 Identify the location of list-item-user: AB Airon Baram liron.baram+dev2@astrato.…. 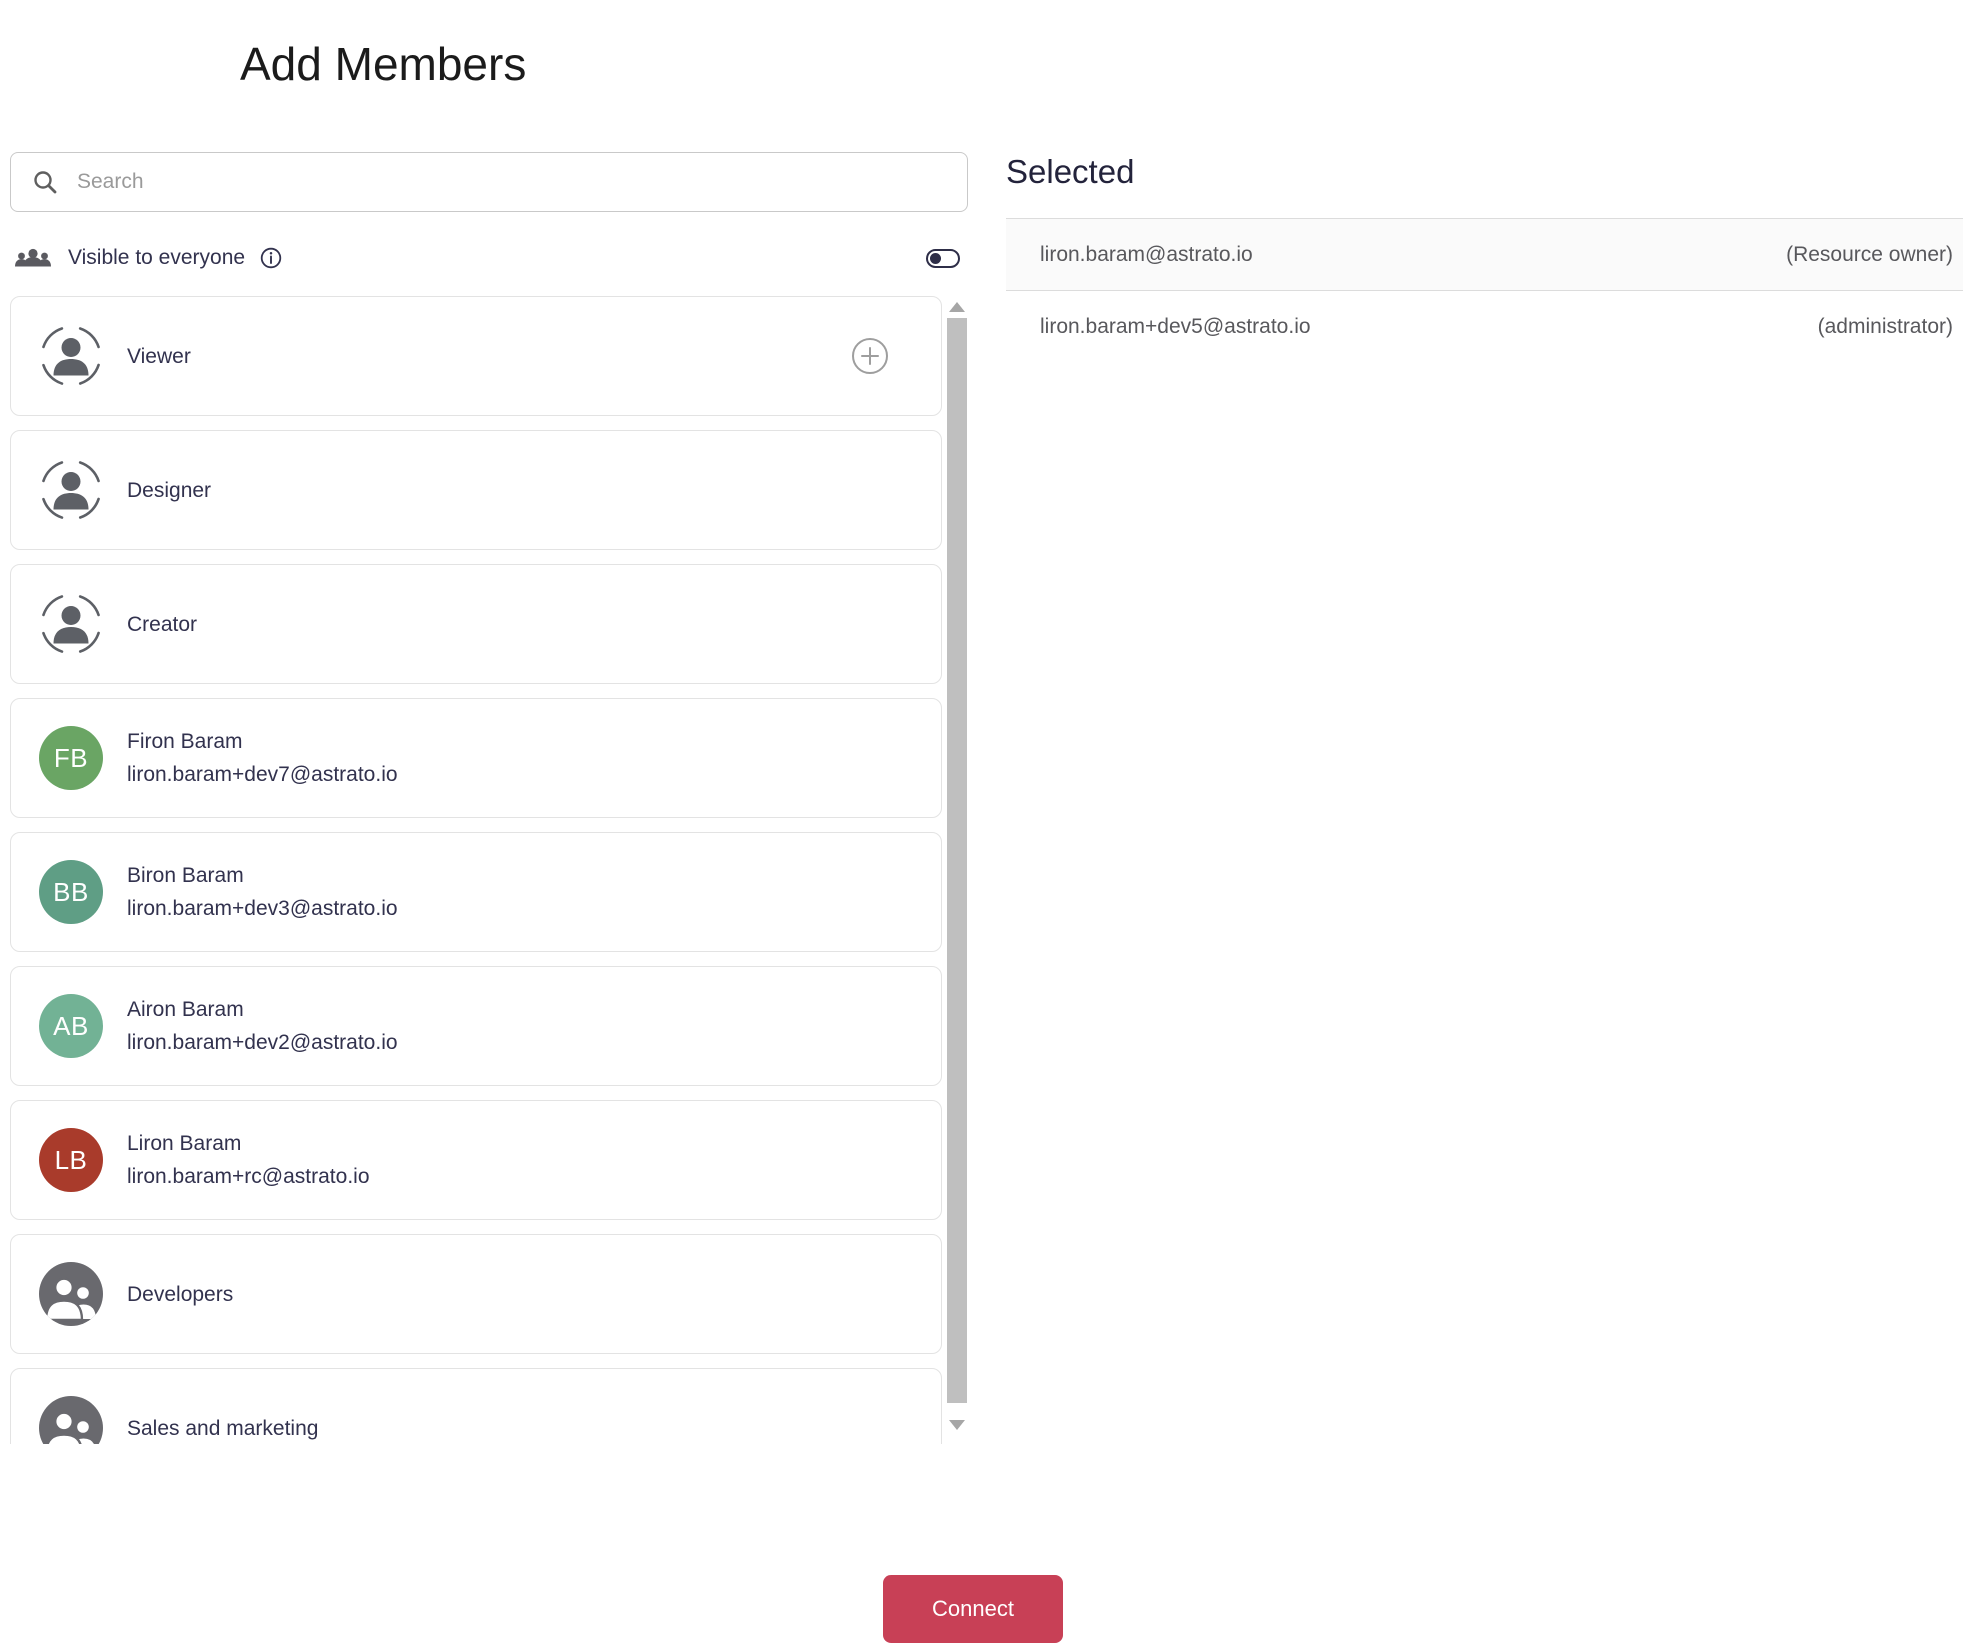
(476, 1026).